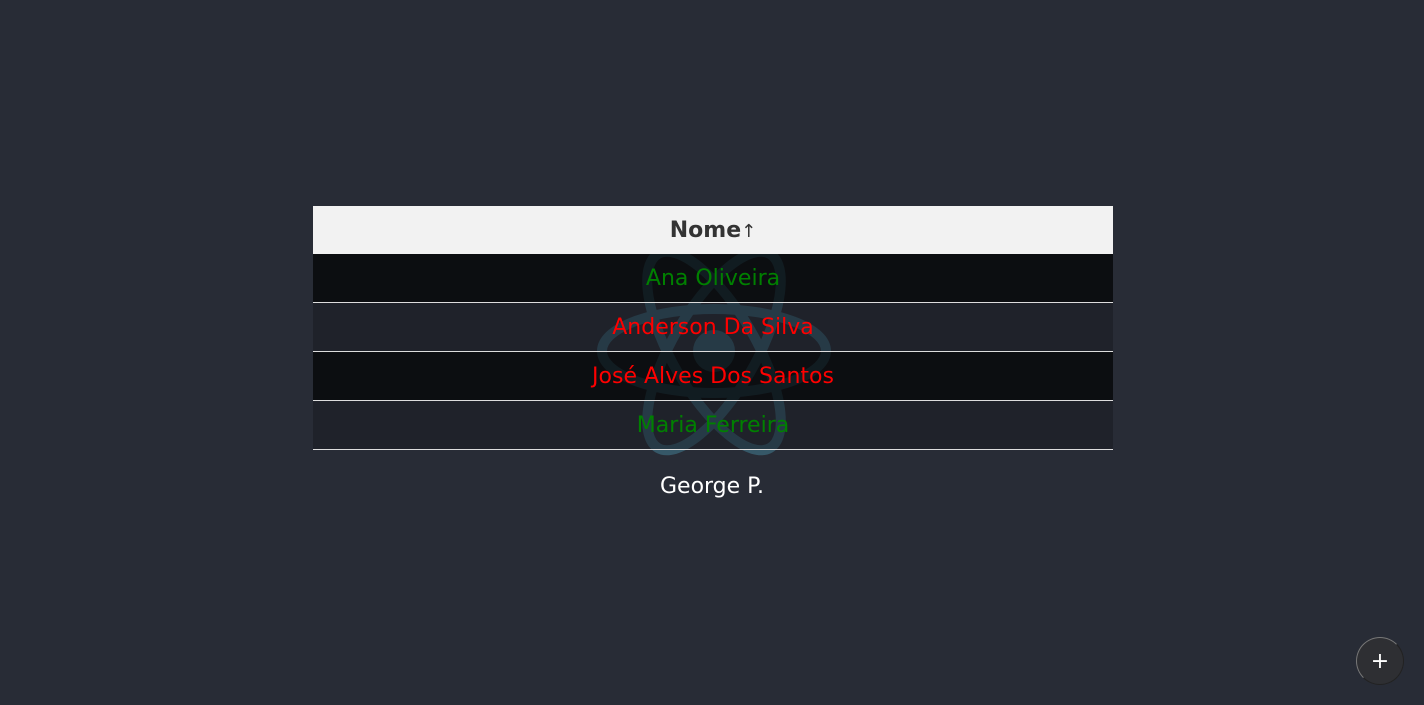 This screenshot has height=705, width=1424. I want to click on name-cell: José Alves Dos Santos, so click(713, 376).